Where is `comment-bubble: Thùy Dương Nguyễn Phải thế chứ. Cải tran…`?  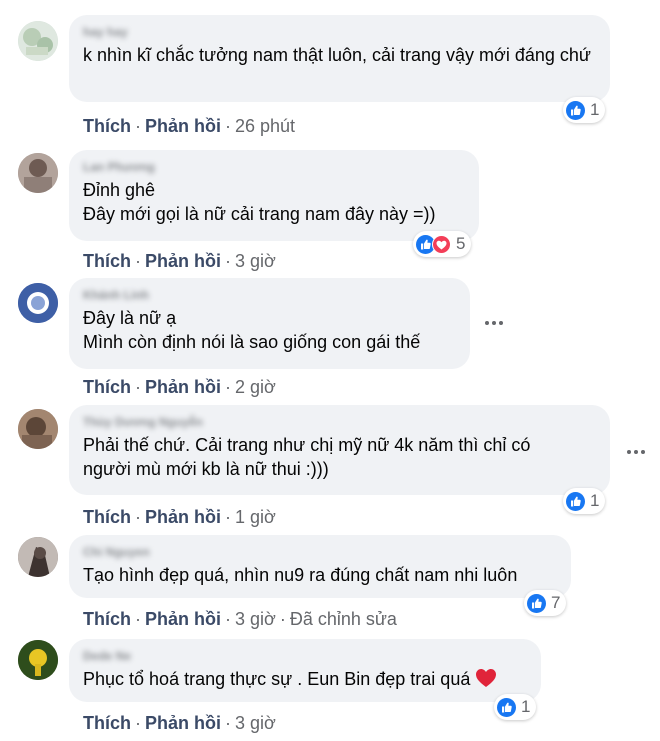 comment-bubble: Thùy Dương Nguyễn Phải thế chứ. Cải tran… is located at coordinates (339, 450).